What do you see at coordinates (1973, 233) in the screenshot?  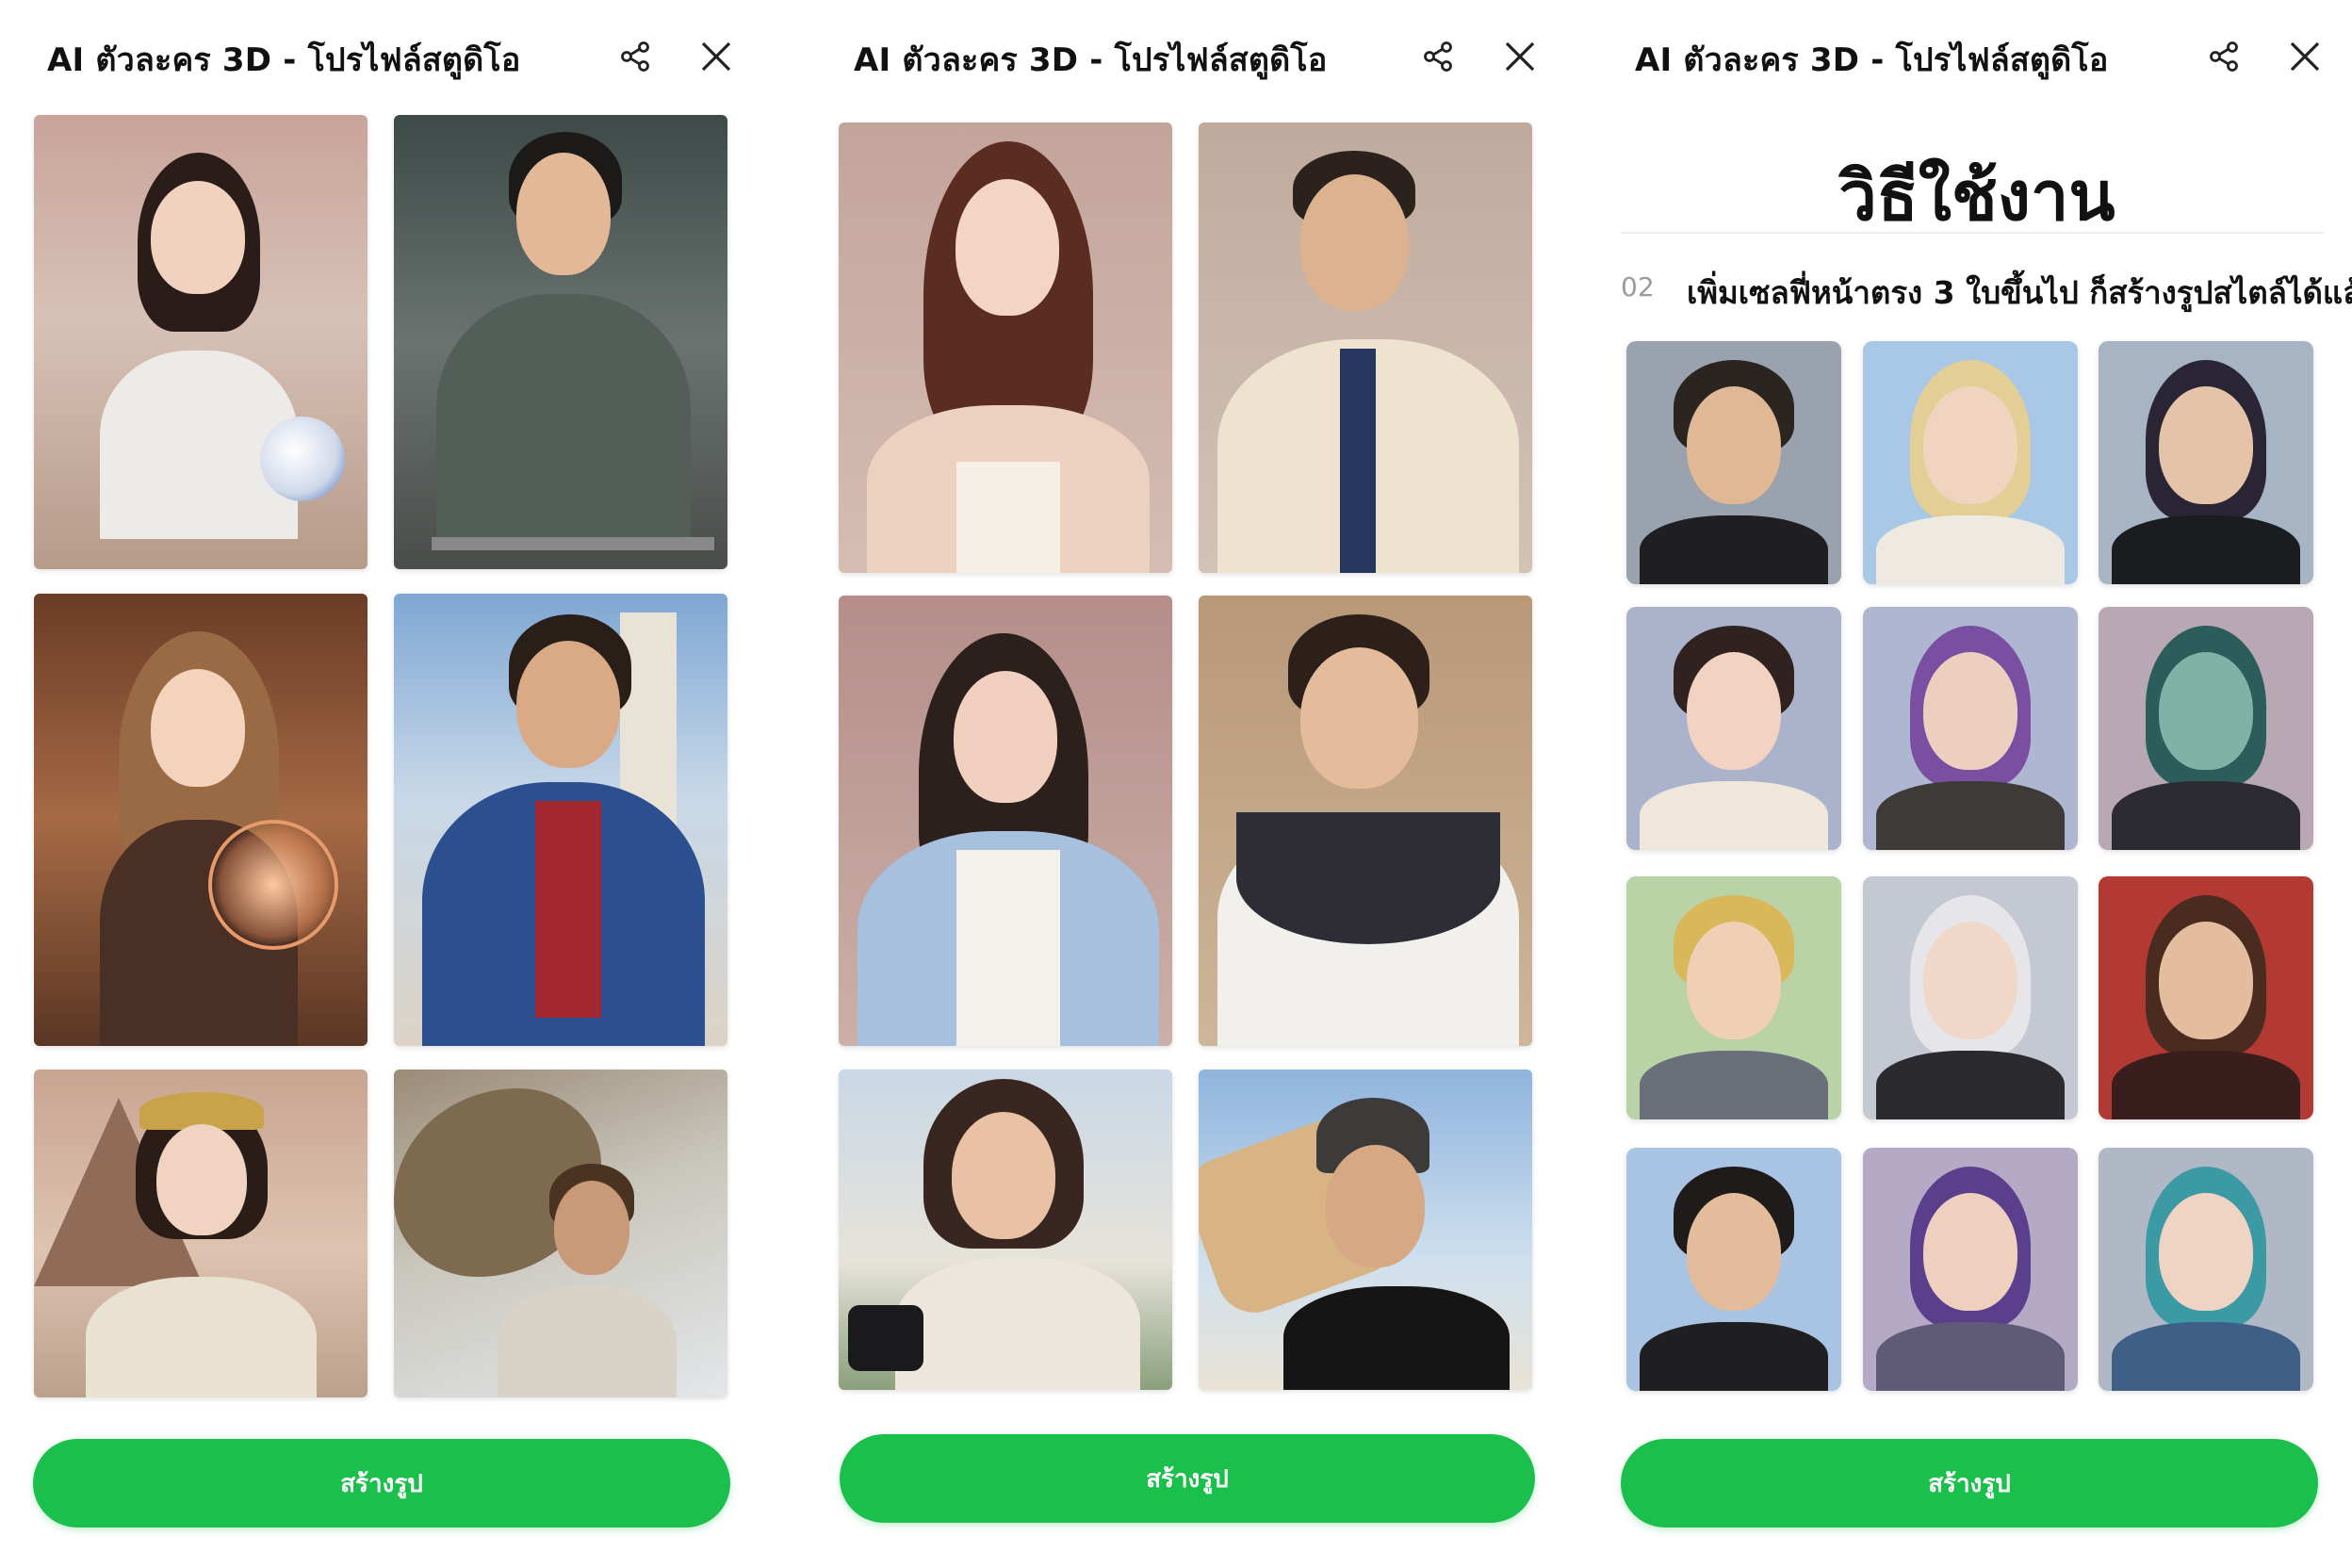 I see `divider` at bounding box center [1973, 233].